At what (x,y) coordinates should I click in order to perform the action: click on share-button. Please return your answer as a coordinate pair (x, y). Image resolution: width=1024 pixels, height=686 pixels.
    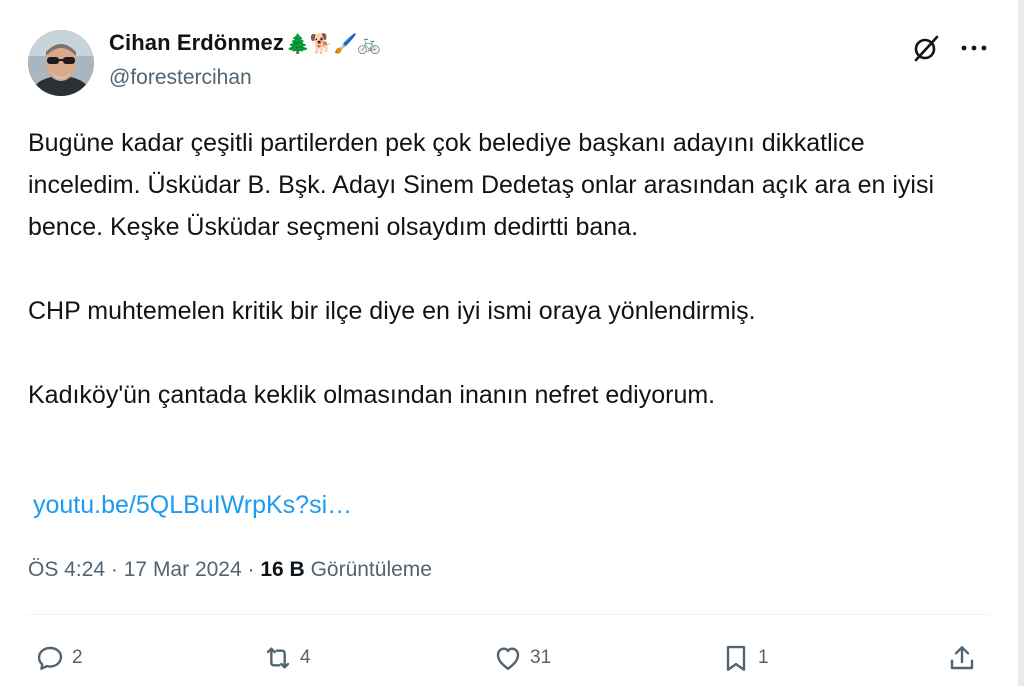
    Looking at the image, I should click on (962, 658).